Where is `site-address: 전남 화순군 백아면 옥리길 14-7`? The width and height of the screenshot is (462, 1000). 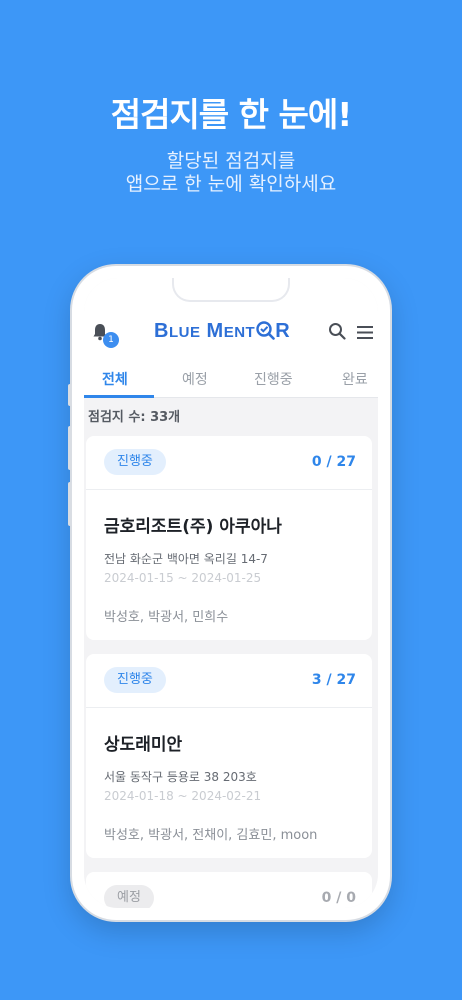 site-address: 전남 화순군 백아면 옥리길 14-7 is located at coordinates (186, 559).